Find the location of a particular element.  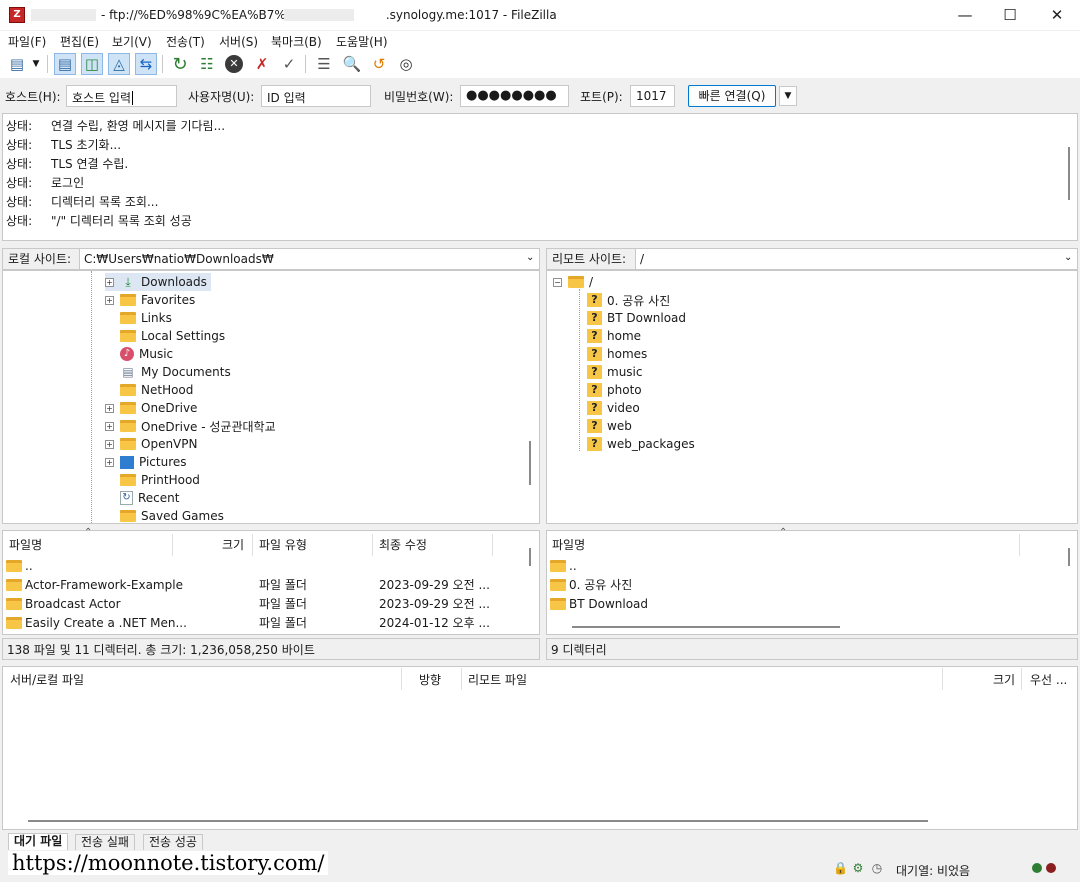

remote-tree-item: ? home is located at coordinates (614, 336).